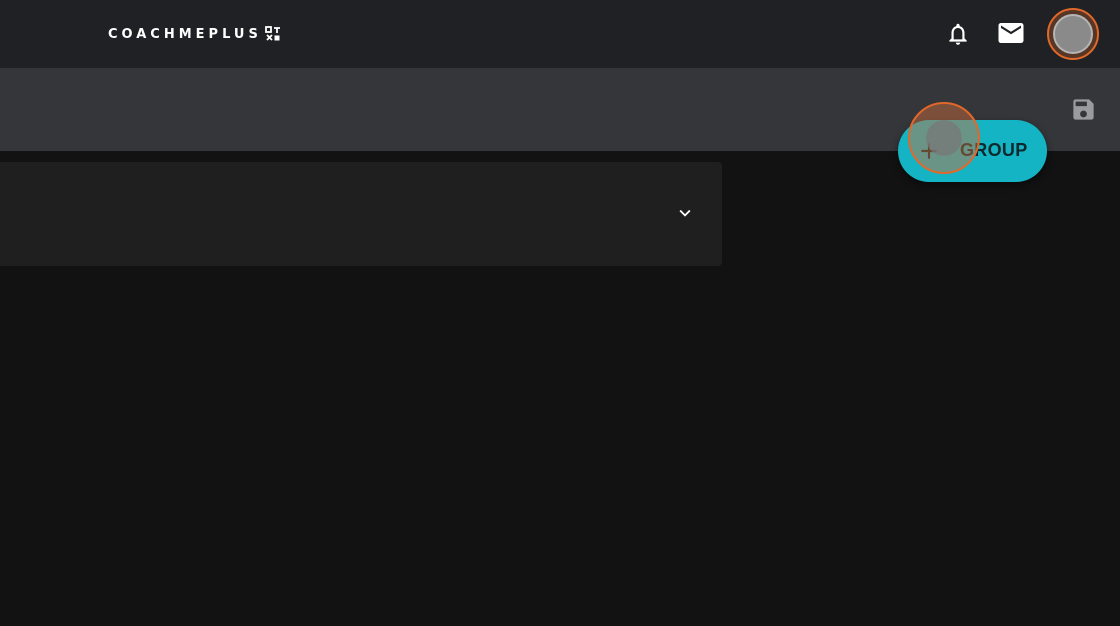  Describe the element at coordinates (929, 151) in the screenshot. I see `plus-icon` at that location.